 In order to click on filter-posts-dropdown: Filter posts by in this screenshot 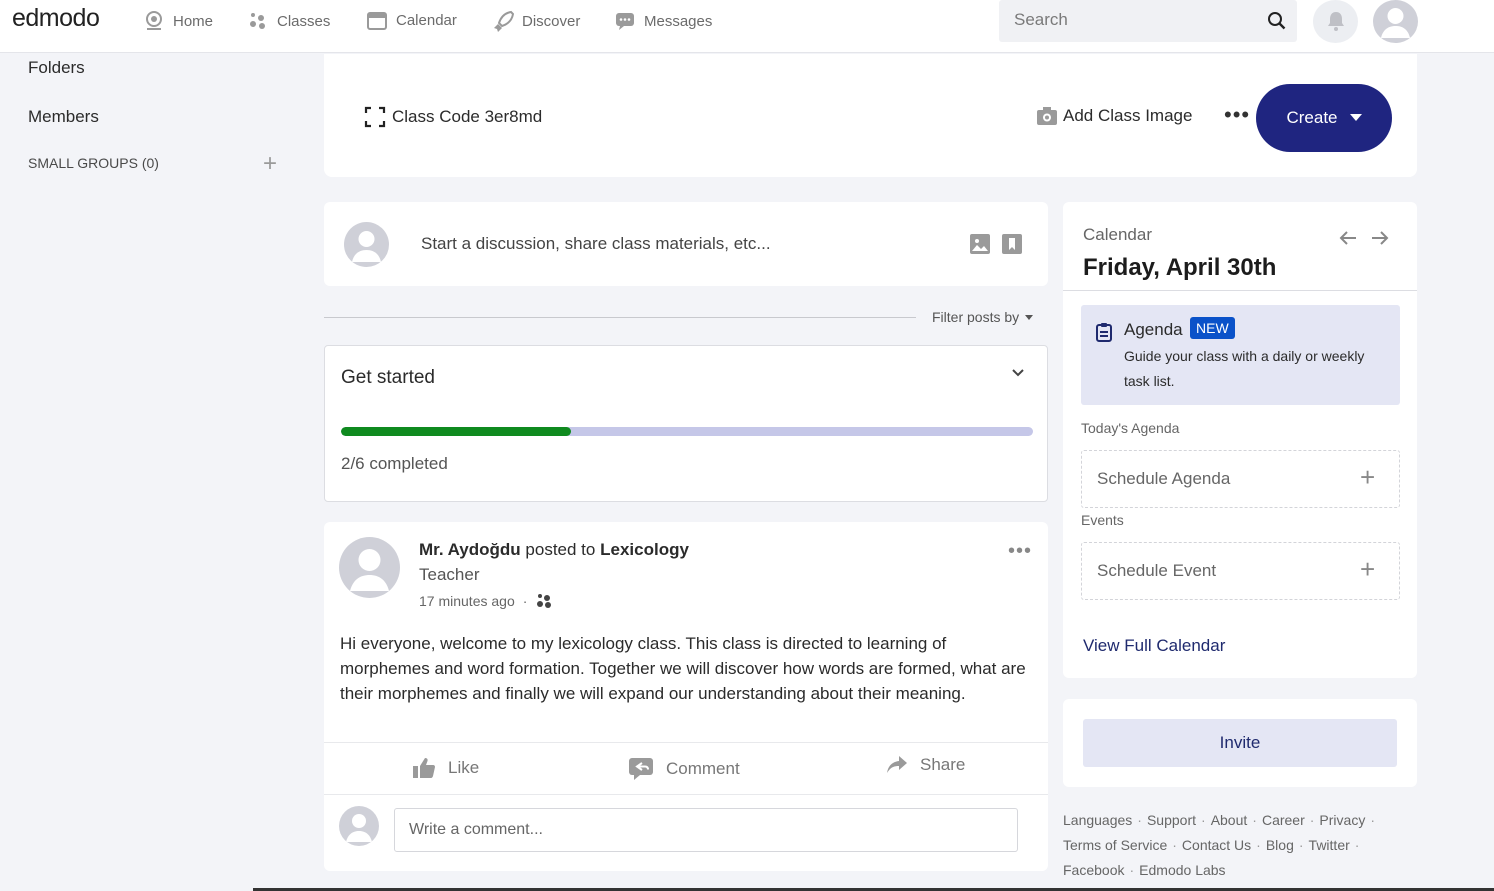, I will do `click(983, 317)`.